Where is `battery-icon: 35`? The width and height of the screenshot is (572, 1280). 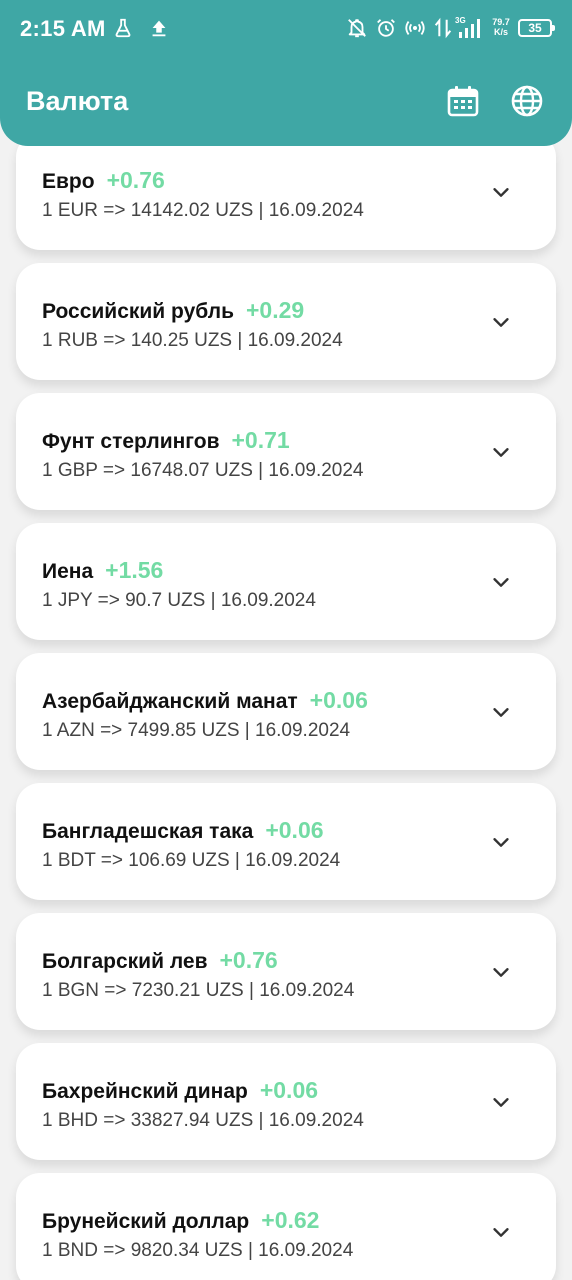 battery-icon: 35 is located at coordinates (536, 28).